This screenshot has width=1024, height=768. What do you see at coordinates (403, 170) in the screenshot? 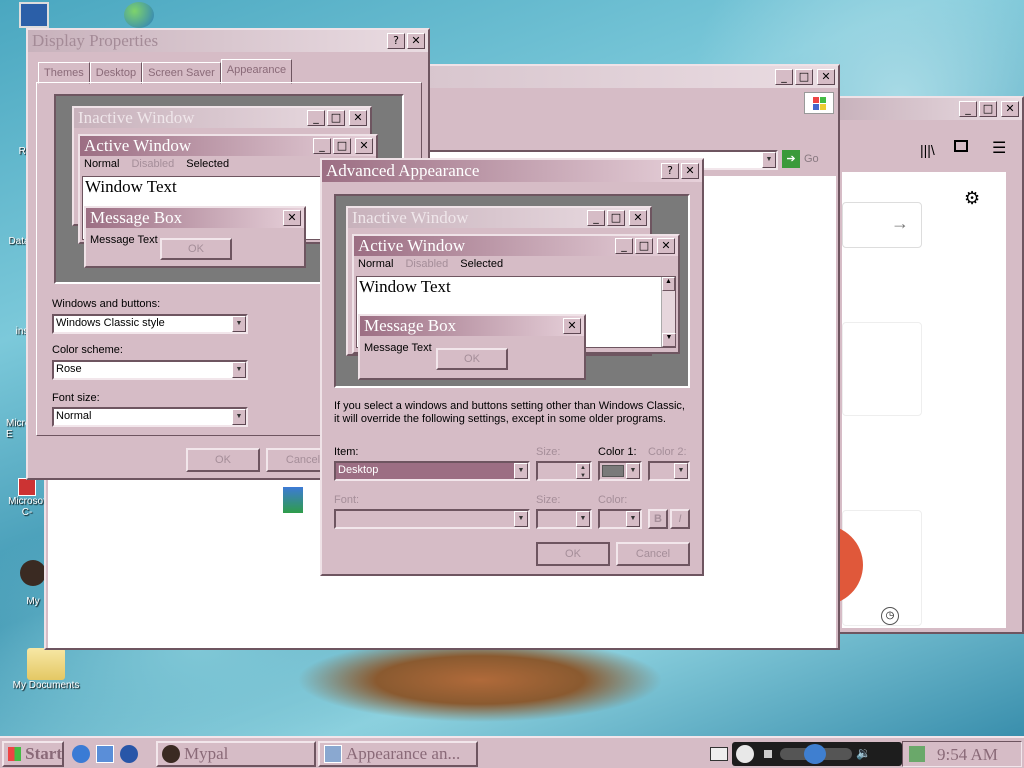
I see `dialog-title: Advanced Appearance` at bounding box center [403, 170].